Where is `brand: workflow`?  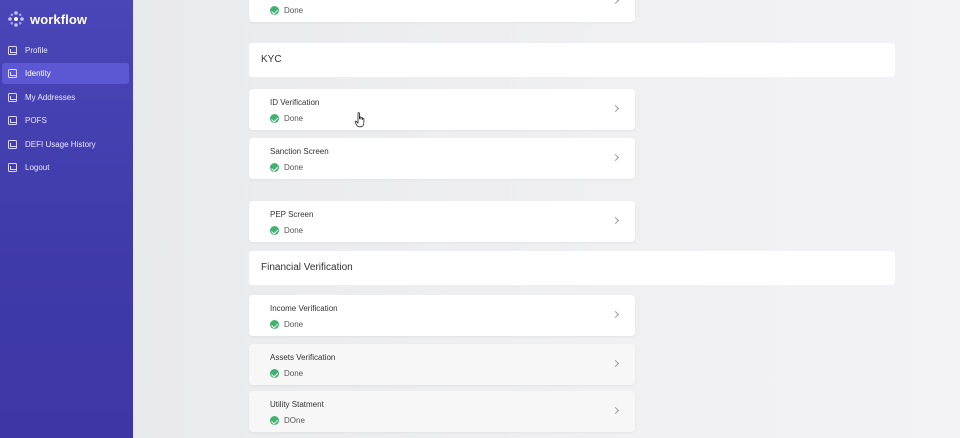 brand: workflow is located at coordinates (47, 19).